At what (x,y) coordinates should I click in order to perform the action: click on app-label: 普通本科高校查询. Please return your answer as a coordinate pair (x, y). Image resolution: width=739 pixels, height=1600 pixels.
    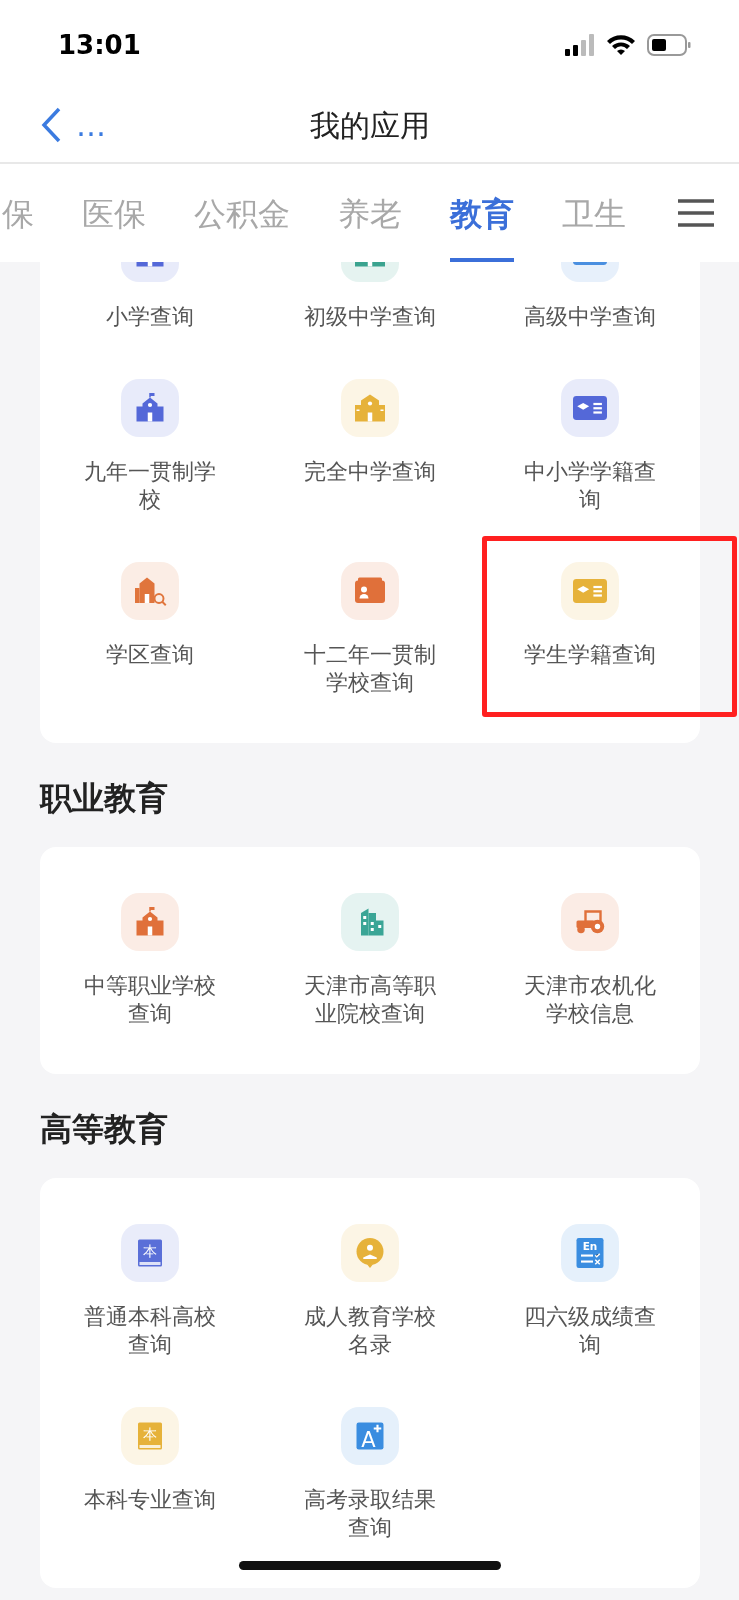
    Looking at the image, I should click on (150, 1331).